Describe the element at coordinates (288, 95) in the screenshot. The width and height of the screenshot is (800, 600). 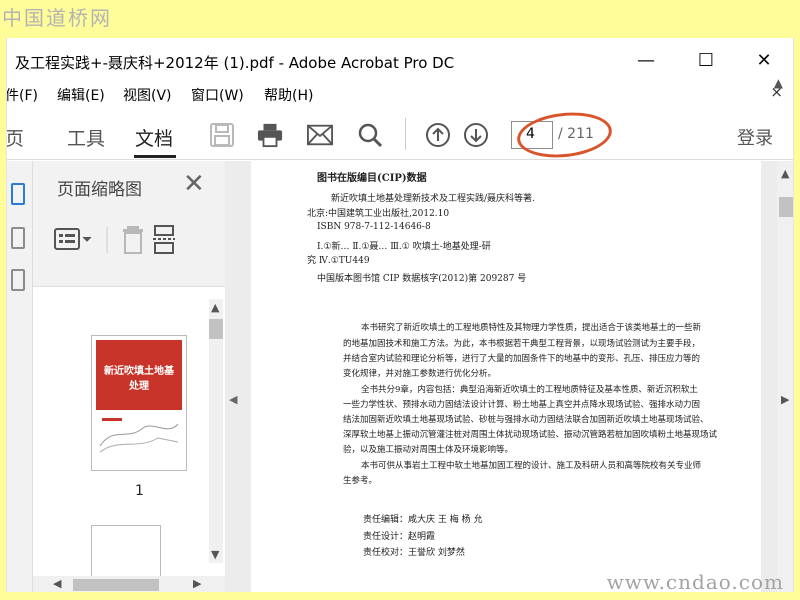
I see `menu-help: 帮助(H)` at that location.